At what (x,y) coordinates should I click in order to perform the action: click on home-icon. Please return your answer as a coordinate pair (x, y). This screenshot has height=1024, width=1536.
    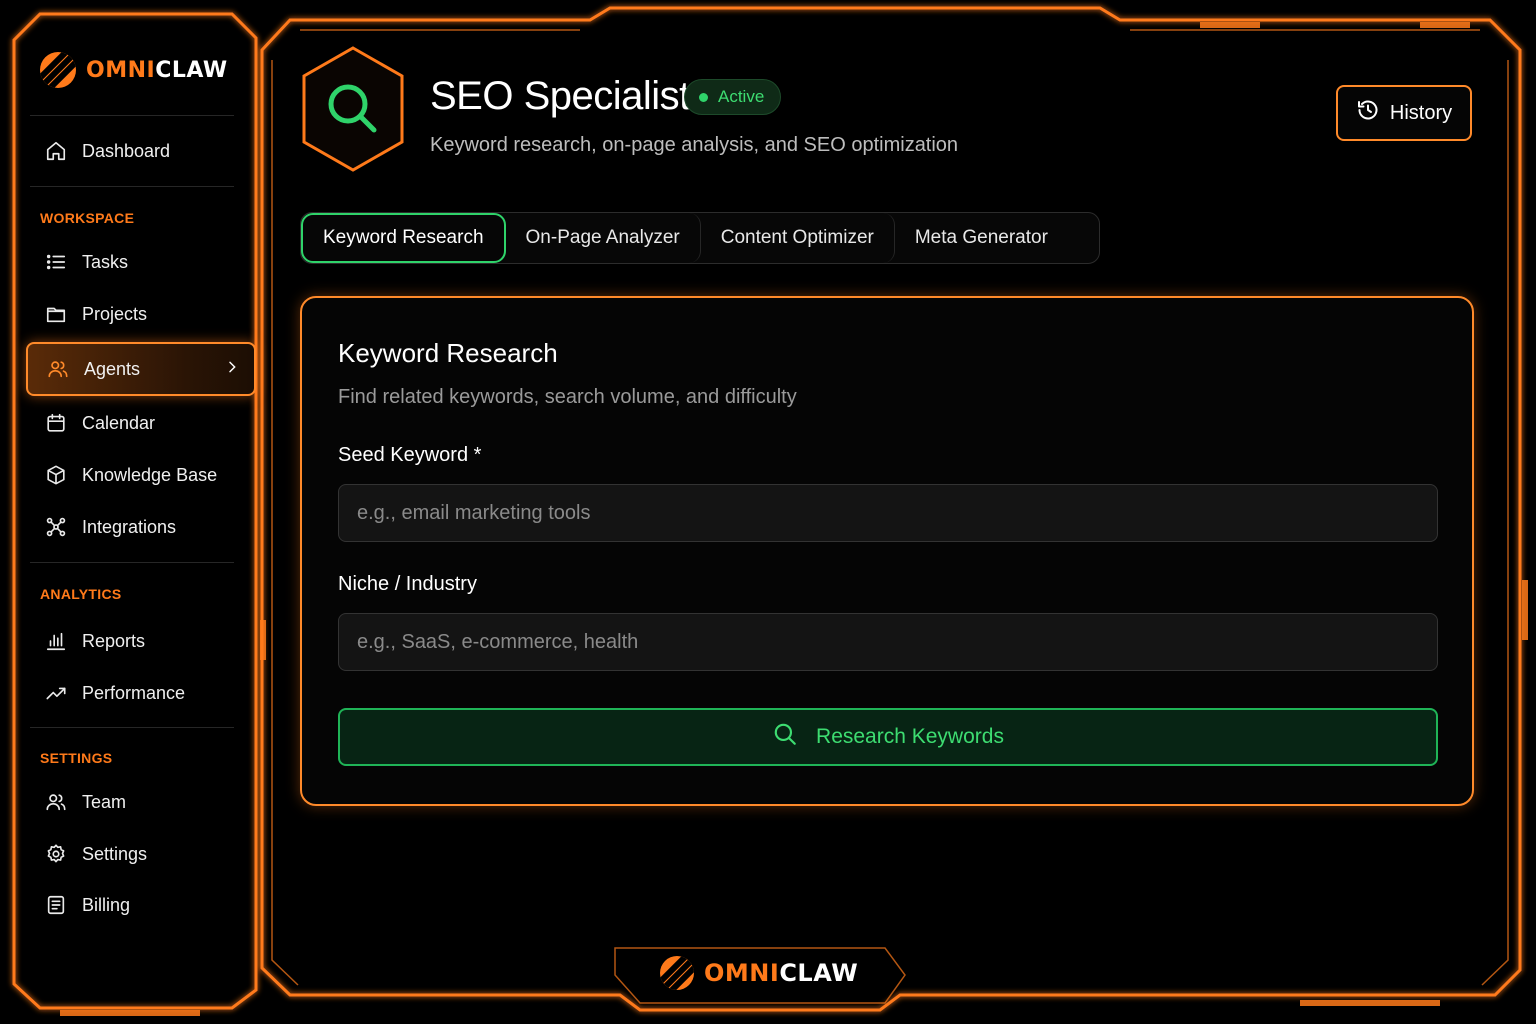
    Looking at the image, I should click on (56, 151).